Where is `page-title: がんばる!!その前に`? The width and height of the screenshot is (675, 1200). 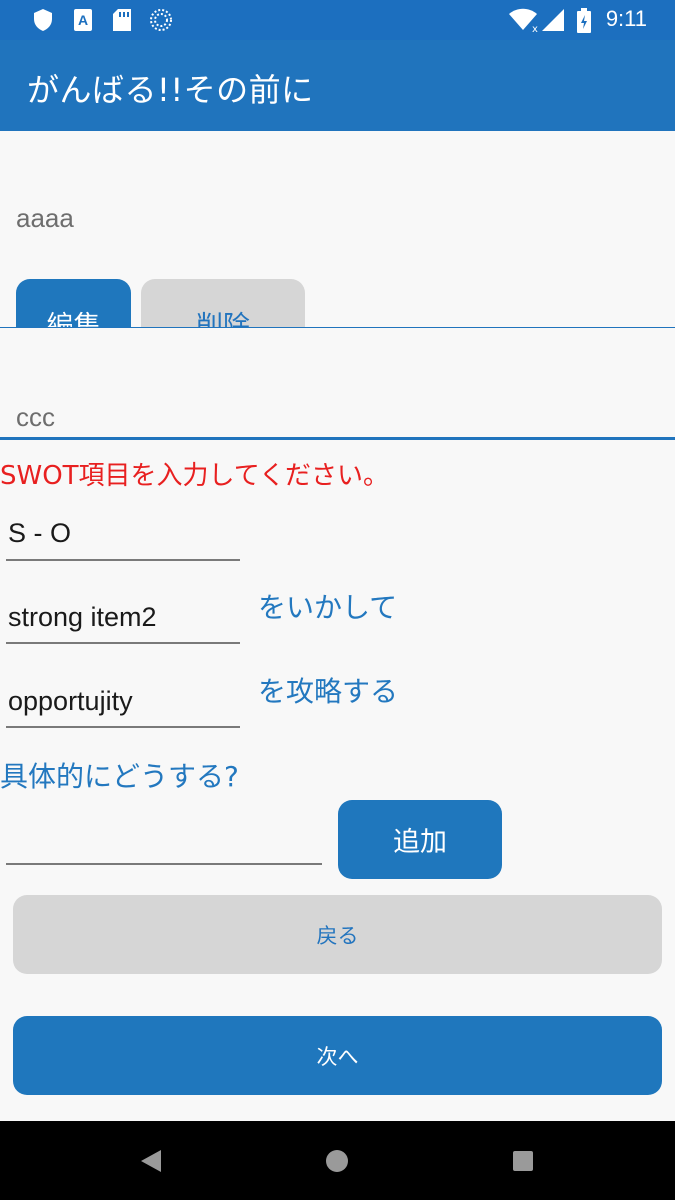 page-title: がんばる!!その前に is located at coordinates (170, 90).